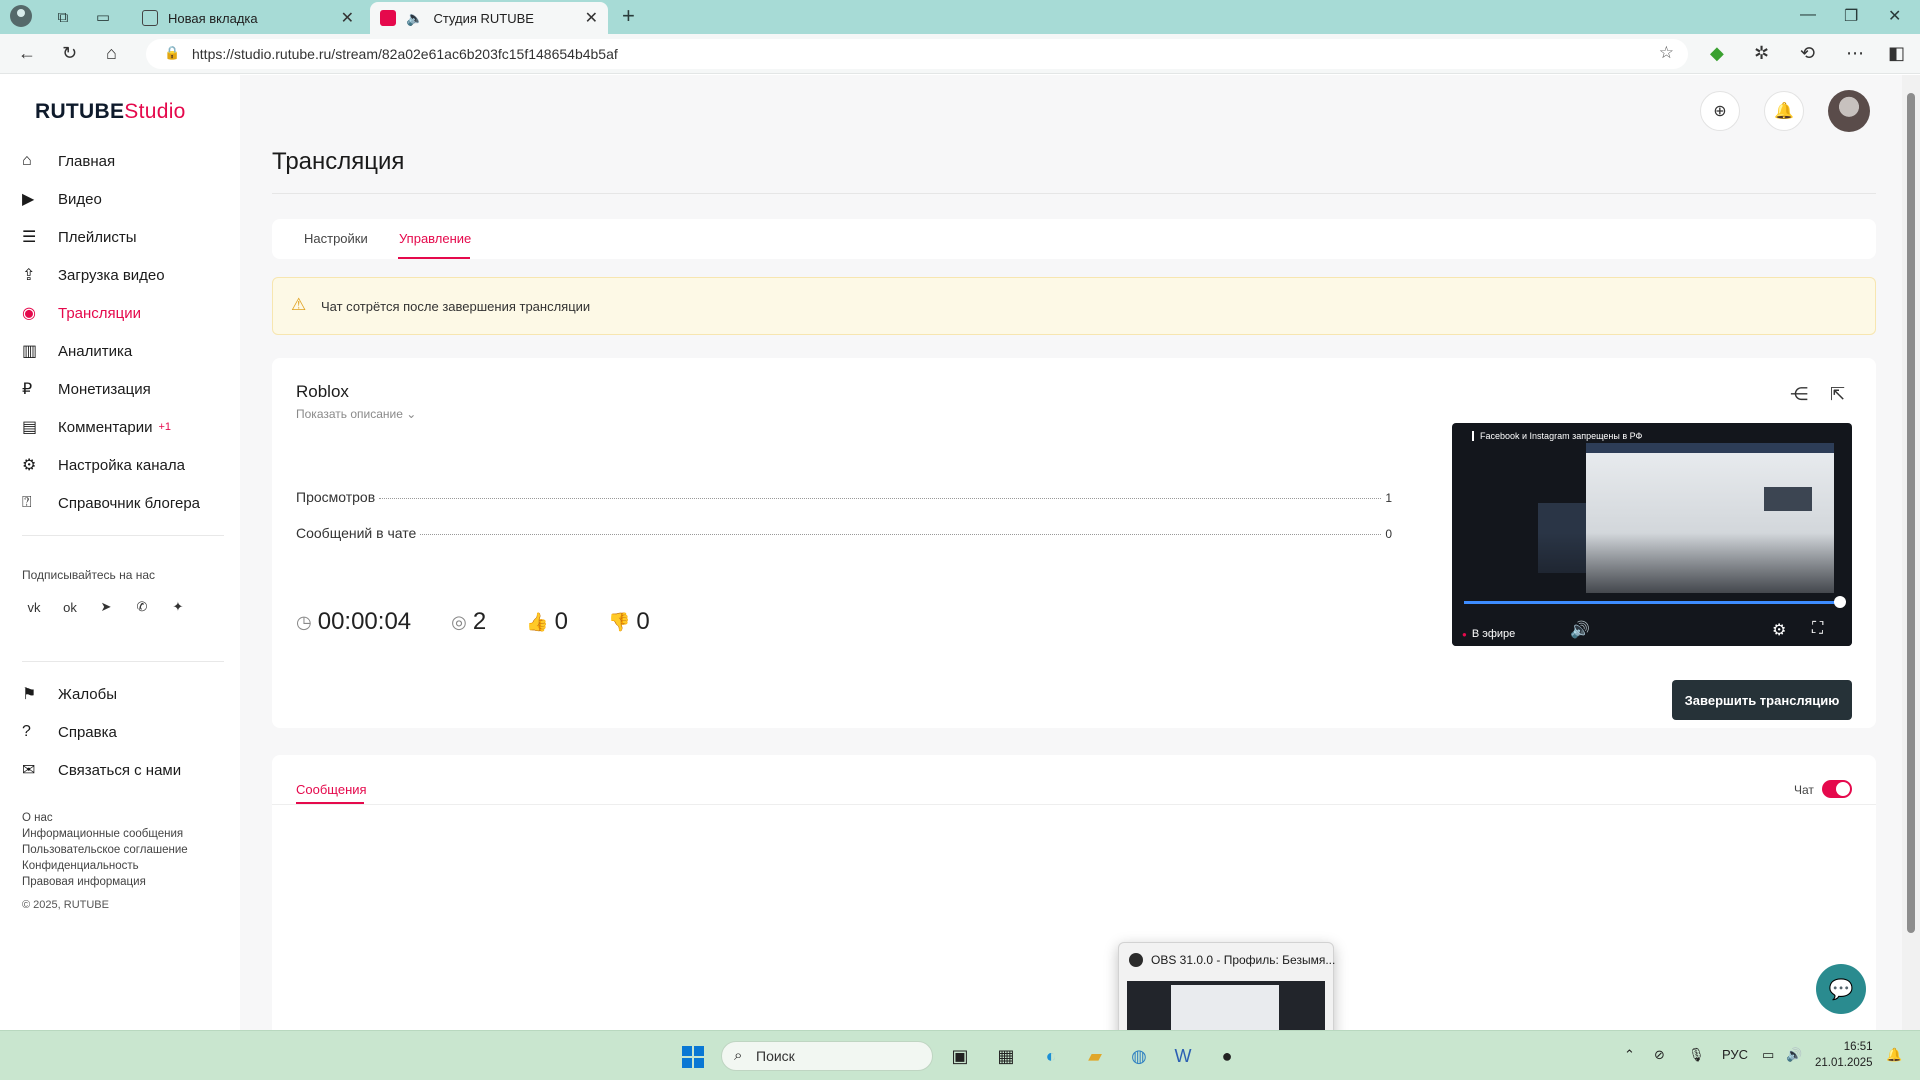  I want to click on sidebar-item-help: ? Справка, so click(122, 732).